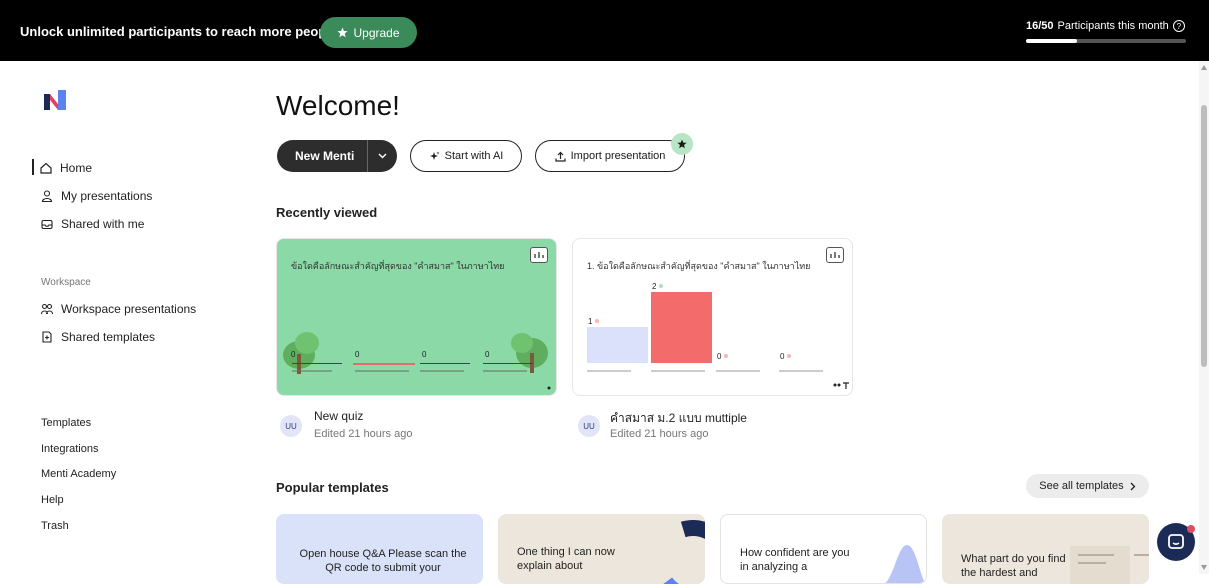  What do you see at coordinates (76, 168) in the screenshot?
I see `sidebar-item-label: Home` at bounding box center [76, 168].